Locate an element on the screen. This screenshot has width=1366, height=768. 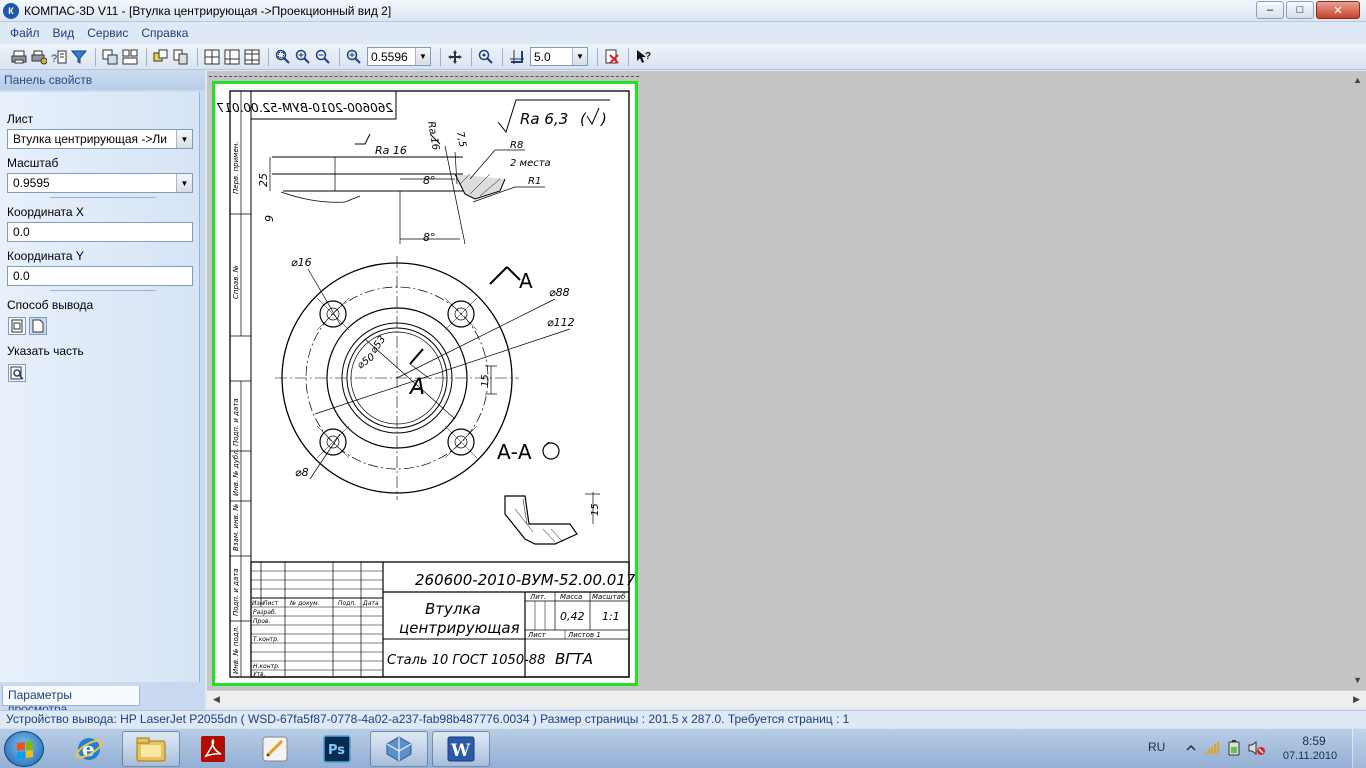
sheet-select: Втулка центрирующая ->Ли ▼ is located at coordinates (100, 139).